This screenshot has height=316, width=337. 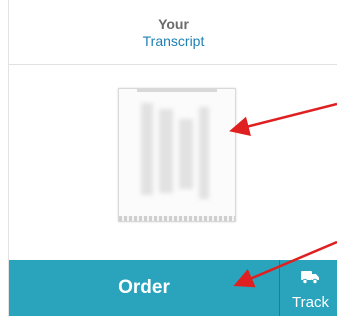 I want to click on header-title-line2: Transcript, so click(x=173, y=41).